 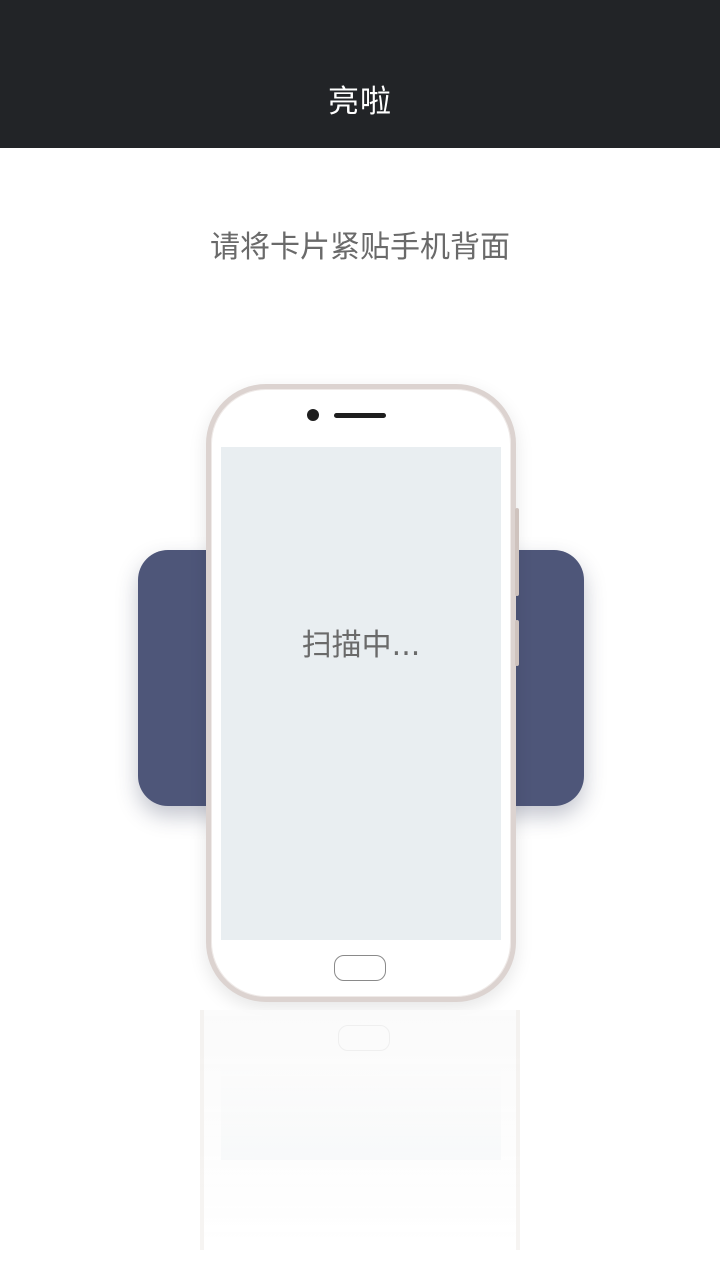 What do you see at coordinates (361, 693) in the screenshot?
I see `phone-screen` at bounding box center [361, 693].